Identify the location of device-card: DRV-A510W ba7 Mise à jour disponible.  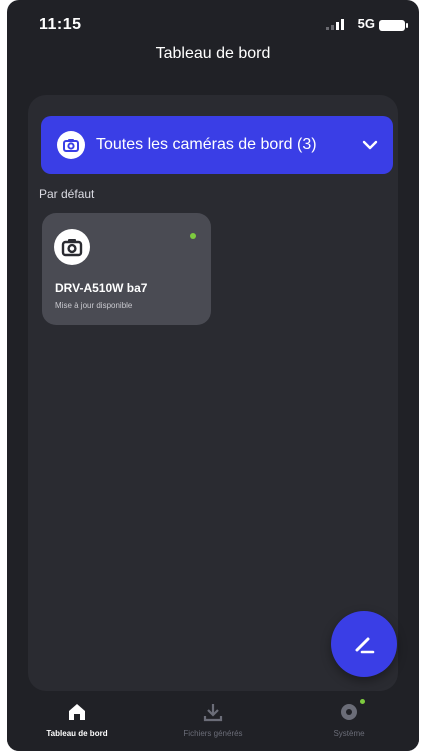
(126, 269).